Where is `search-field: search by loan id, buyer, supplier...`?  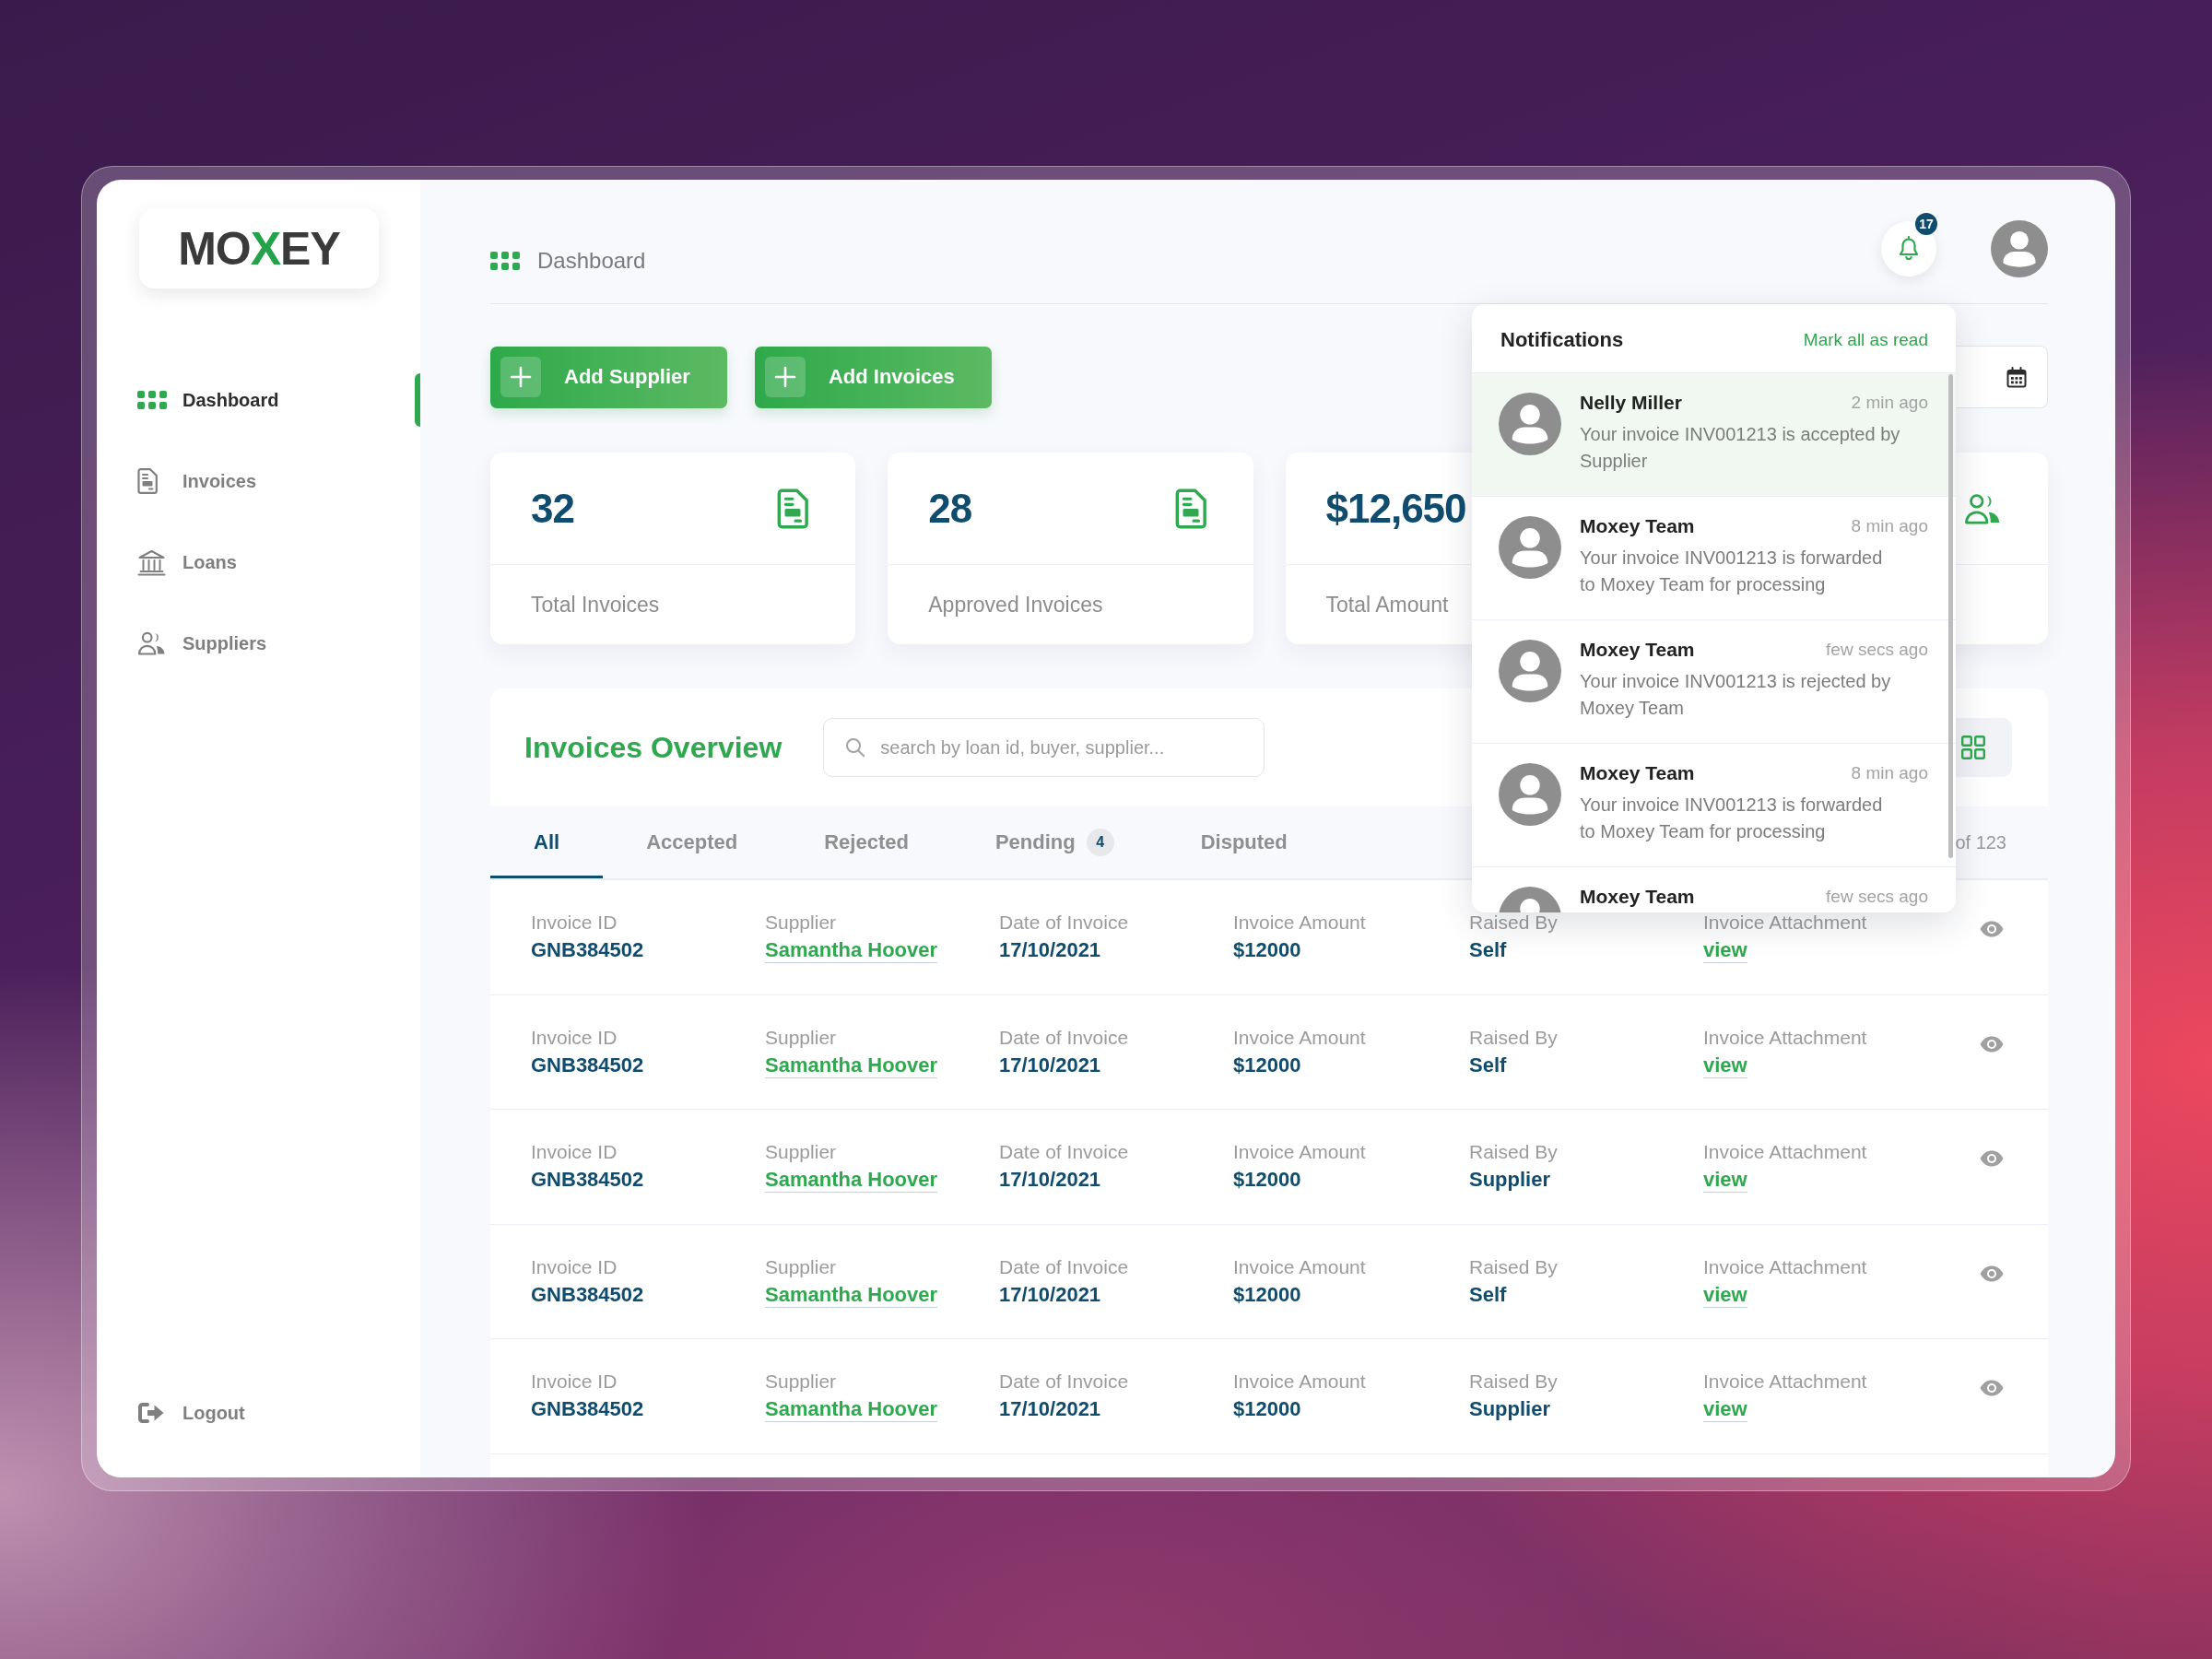 search-field: search by loan id, buyer, supplier... is located at coordinates (1044, 747).